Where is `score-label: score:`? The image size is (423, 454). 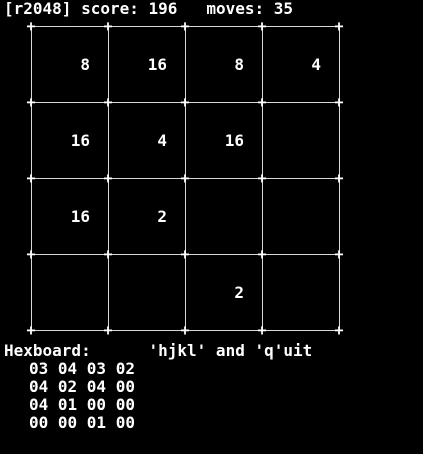
score-label: score: is located at coordinates (110, 9).